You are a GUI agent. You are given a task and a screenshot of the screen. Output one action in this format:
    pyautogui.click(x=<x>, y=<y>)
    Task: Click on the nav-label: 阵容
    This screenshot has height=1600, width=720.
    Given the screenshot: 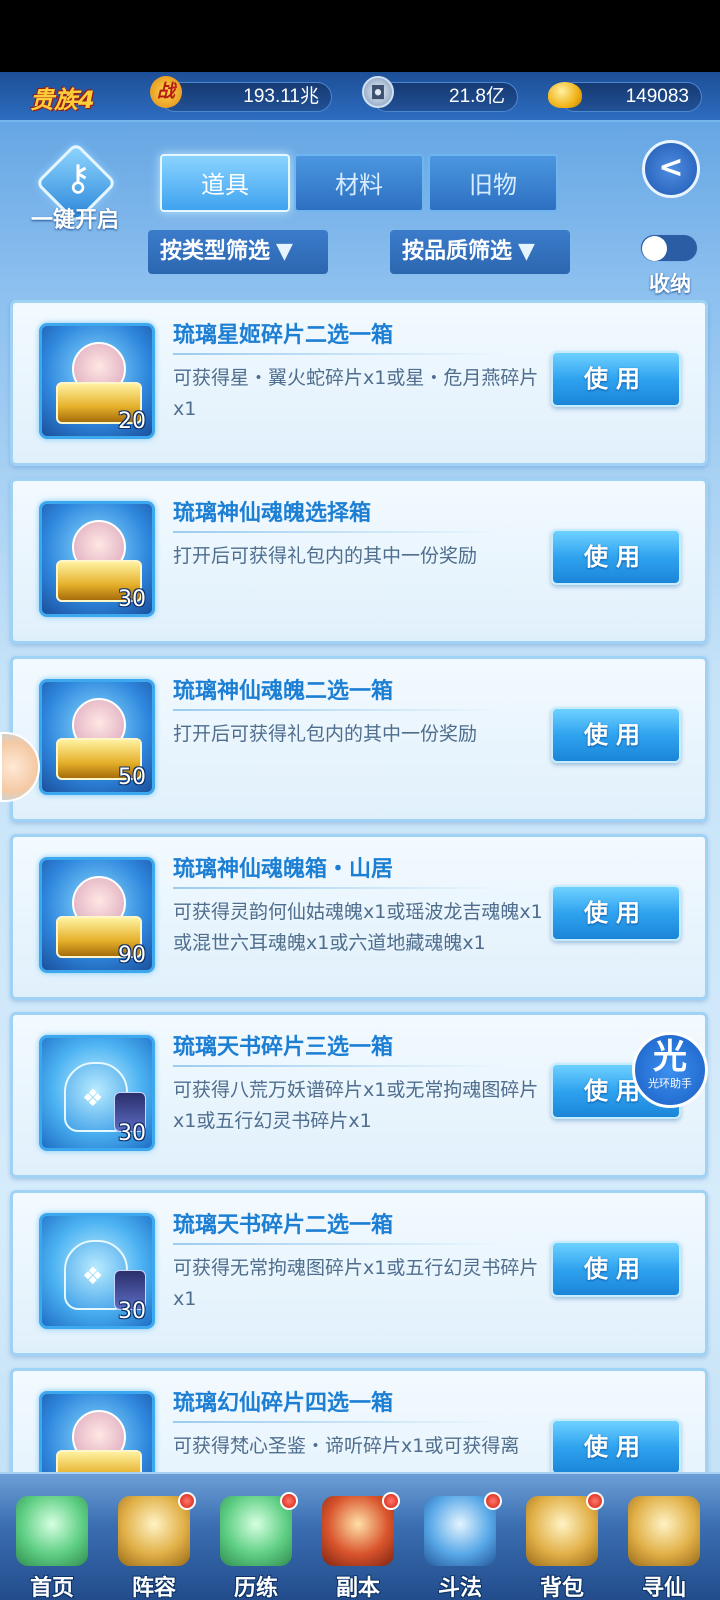 What is the action you would take?
    pyautogui.click(x=153, y=1588)
    